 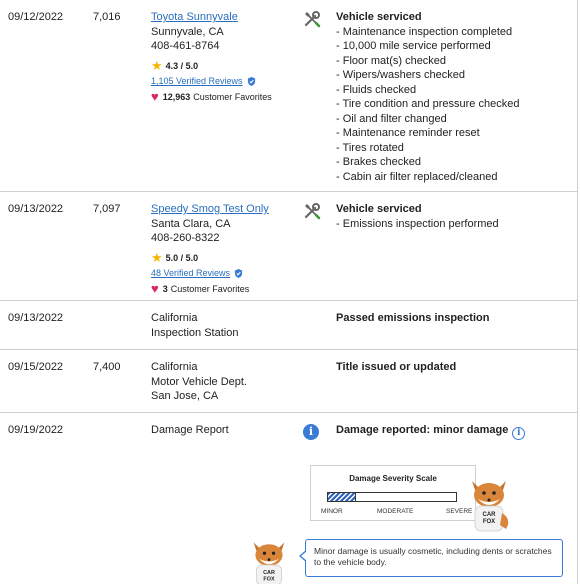 What do you see at coordinates (185, 46) in the screenshot?
I see `source-phone: 408-461-8764` at bounding box center [185, 46].